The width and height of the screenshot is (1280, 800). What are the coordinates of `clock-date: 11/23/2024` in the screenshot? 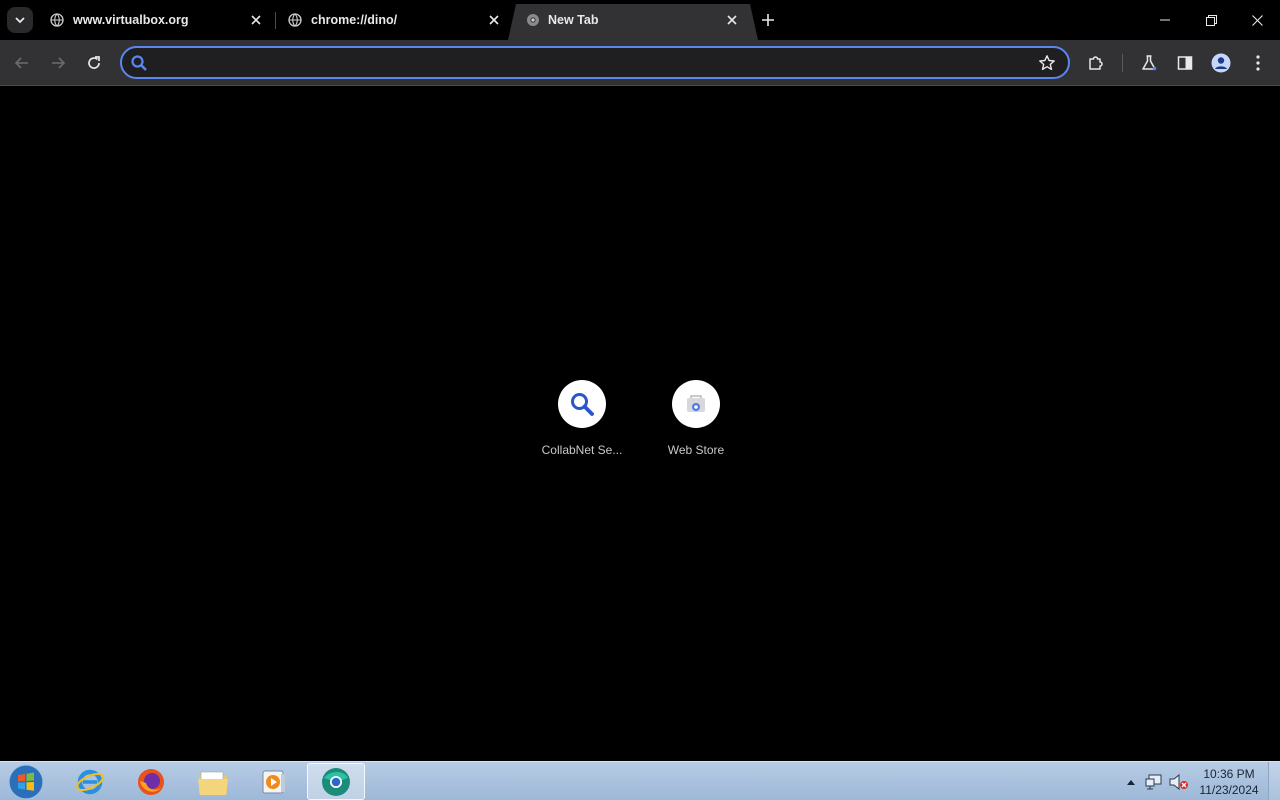 It's located at (1229, 790).